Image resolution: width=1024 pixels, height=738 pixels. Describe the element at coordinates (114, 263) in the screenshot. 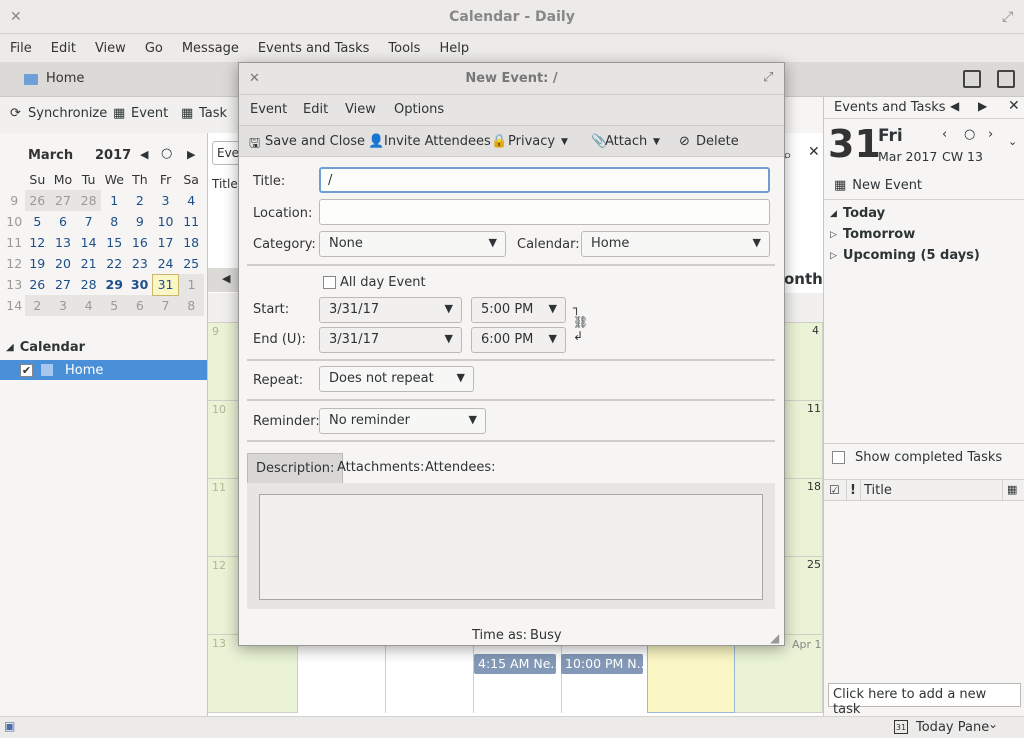

I see `minical-day: 22` at that location.